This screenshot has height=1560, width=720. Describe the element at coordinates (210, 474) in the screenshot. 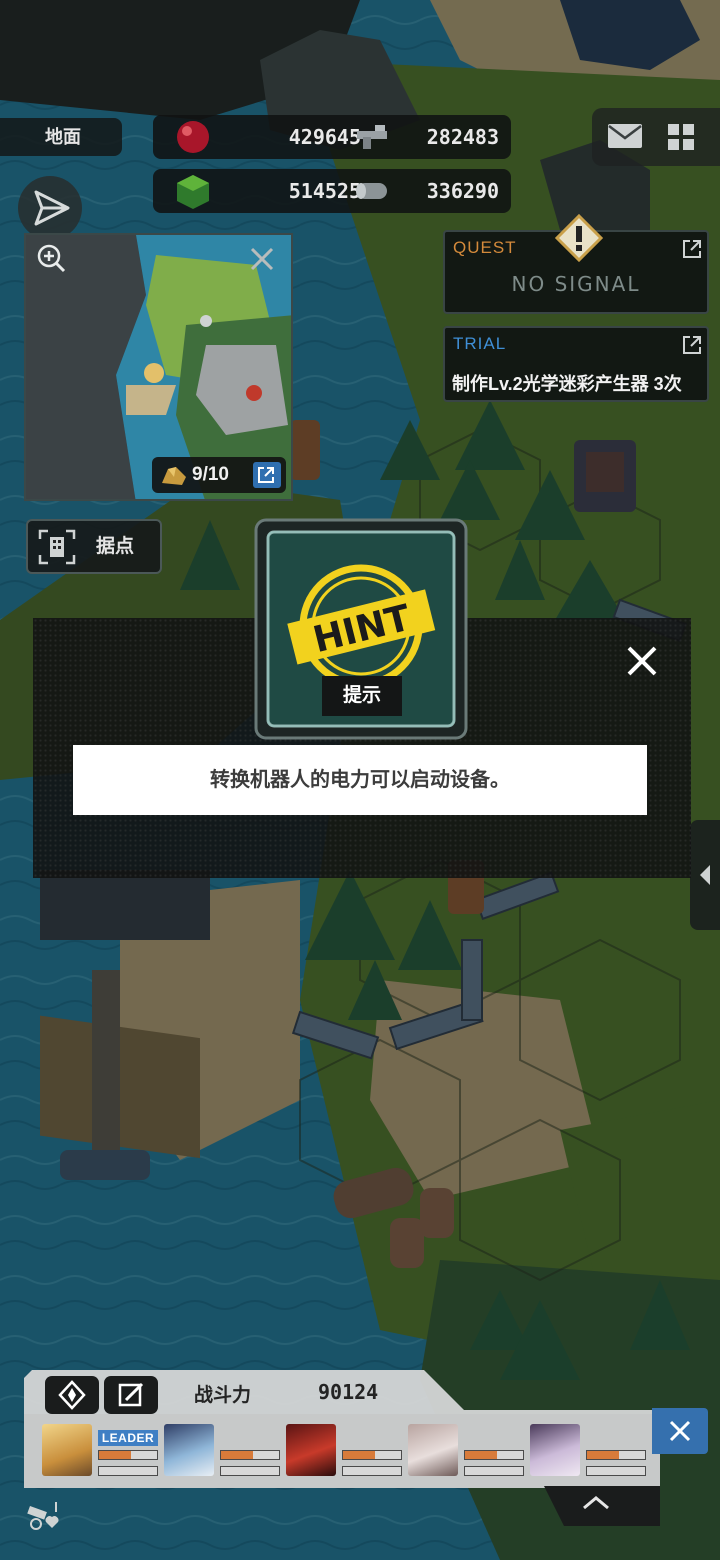

I see `stronghold-count-text: 9/10` at that location.